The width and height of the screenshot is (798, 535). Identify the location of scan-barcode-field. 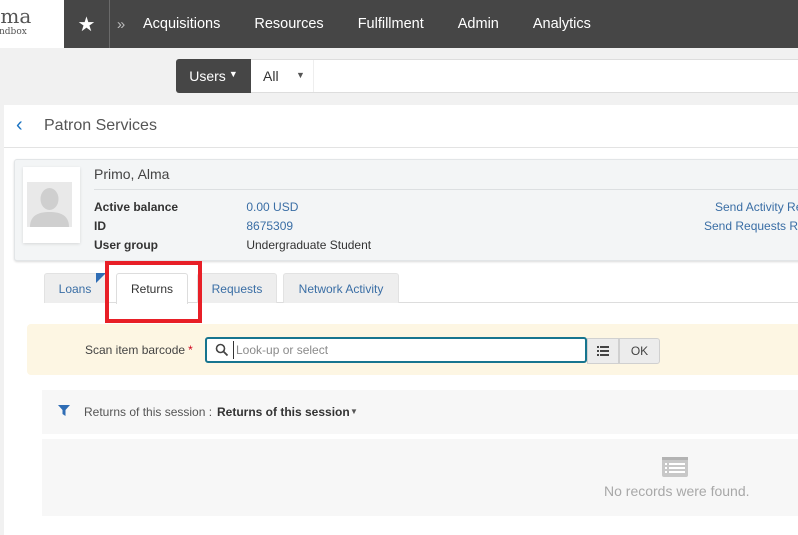
(396, 350).